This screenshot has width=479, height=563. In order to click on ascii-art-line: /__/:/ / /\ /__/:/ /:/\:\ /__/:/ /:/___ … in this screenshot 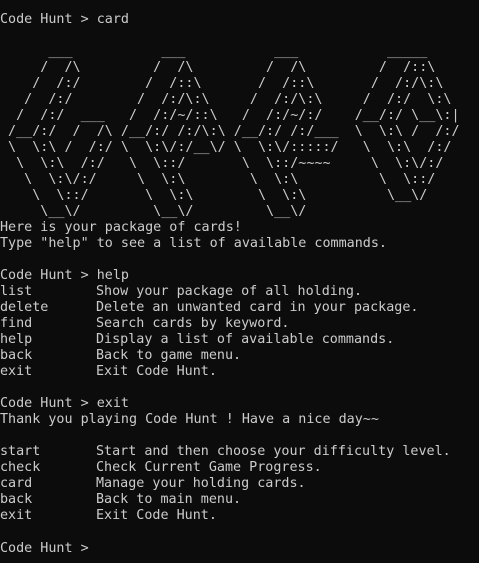, I will do `click(230, 131)`.